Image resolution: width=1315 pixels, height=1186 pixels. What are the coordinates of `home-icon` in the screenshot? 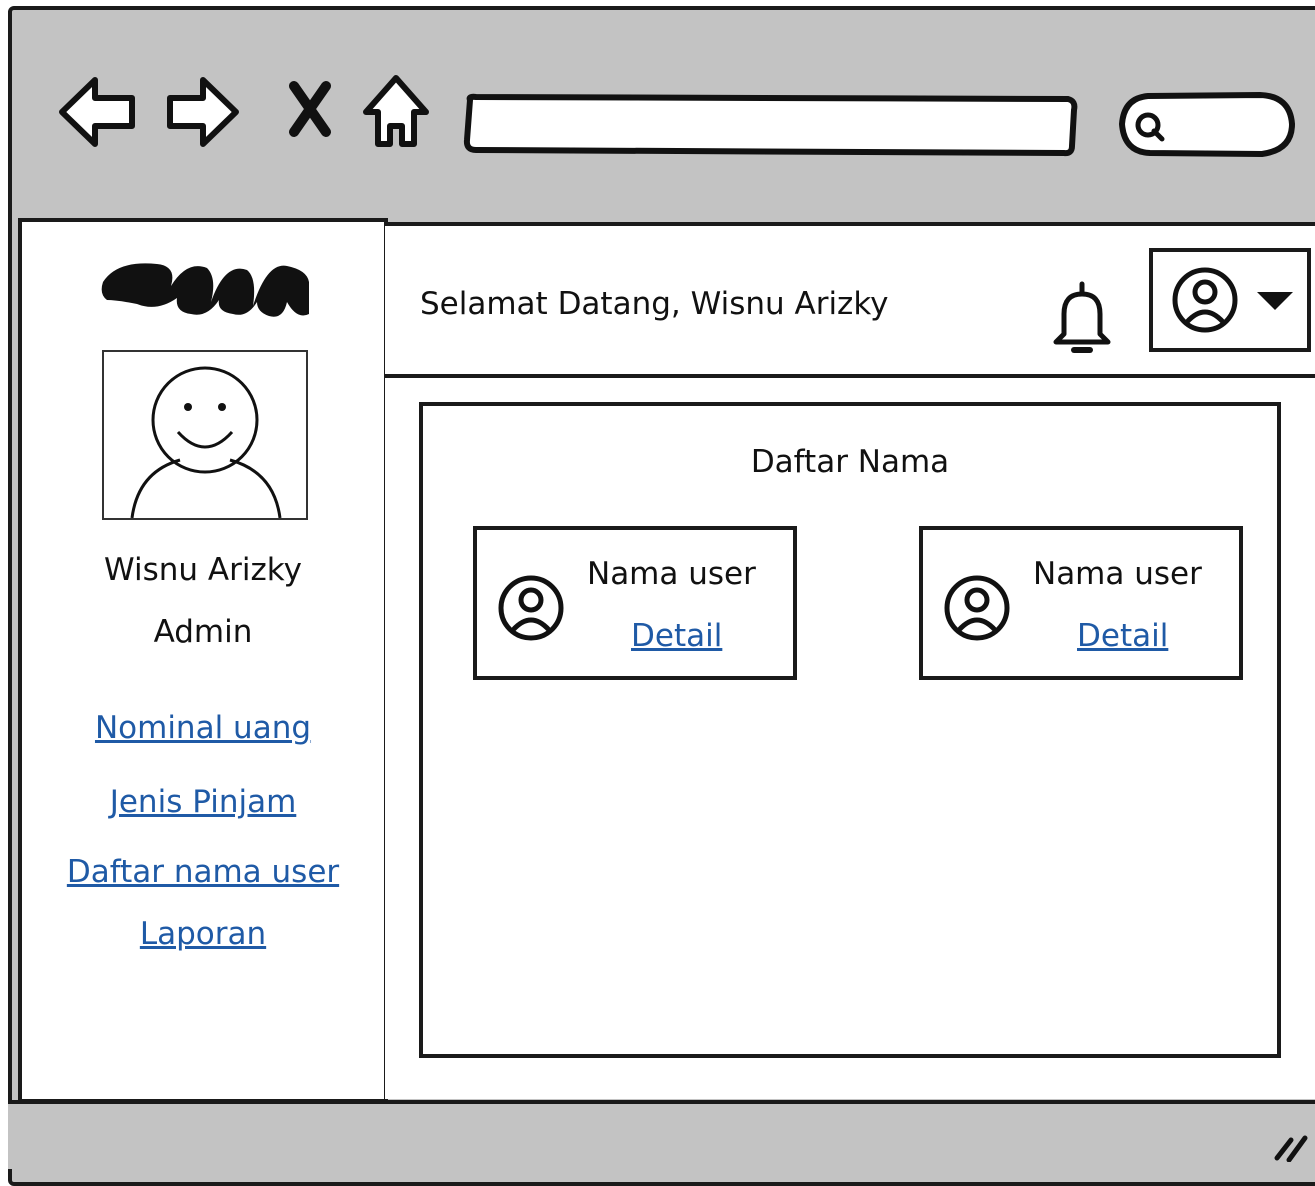 It's located at (396, 111).